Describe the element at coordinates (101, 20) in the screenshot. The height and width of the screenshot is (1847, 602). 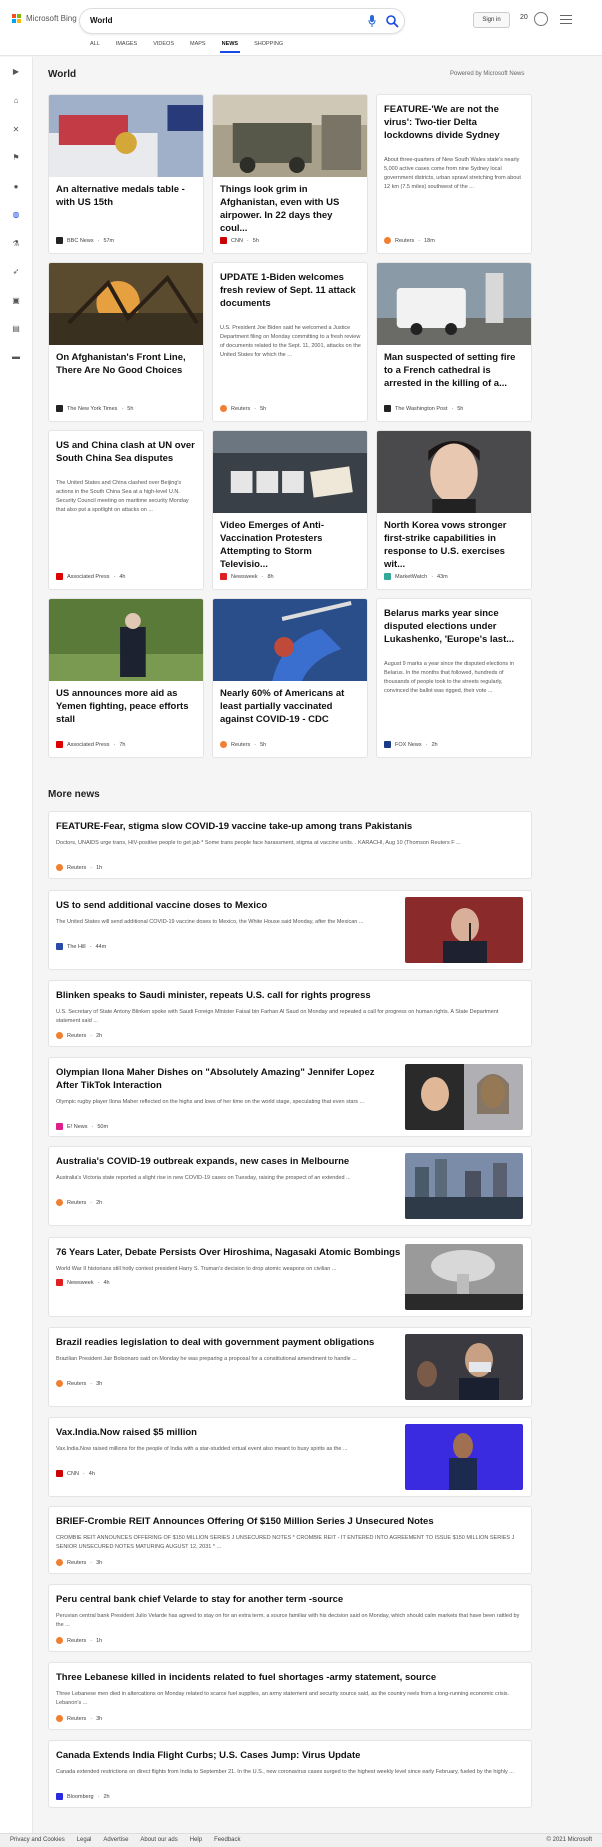
I see `search-input: World` at that location.